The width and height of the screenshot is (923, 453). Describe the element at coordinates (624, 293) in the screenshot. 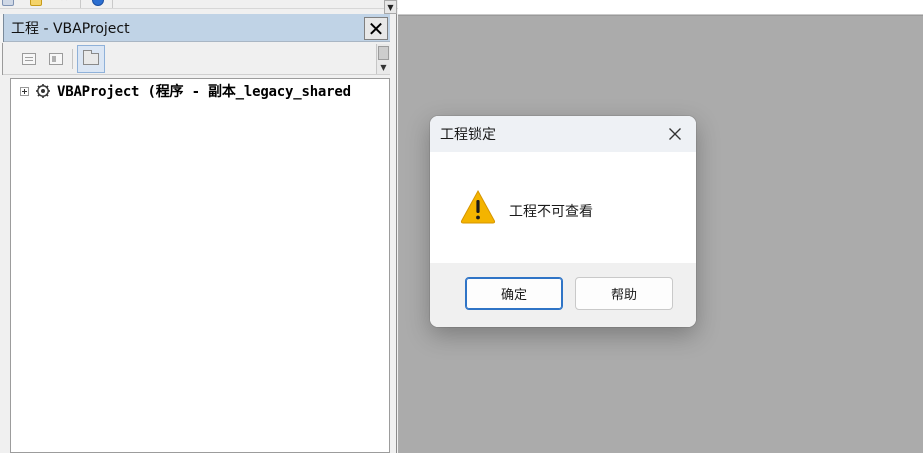

I see `help-button: 帮助` at that location.